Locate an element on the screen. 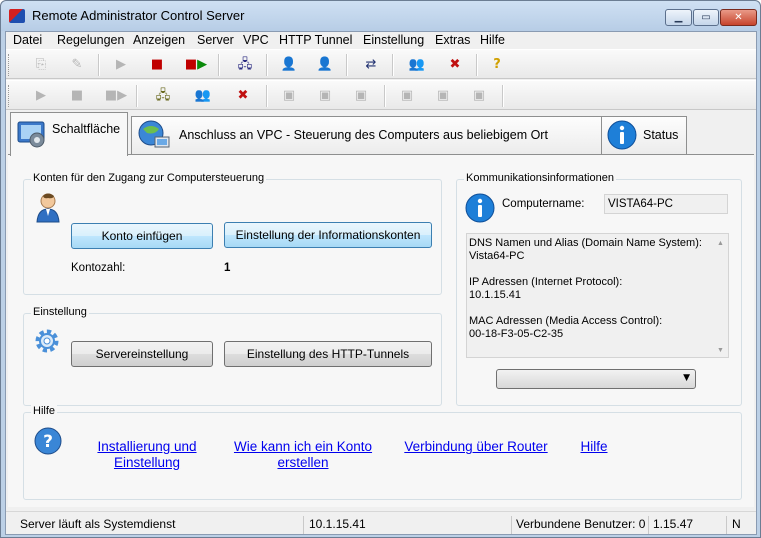 The width and height of the screenshot is (761, 538). status-version: 1.15.47 is located at coordinates (690, 525).